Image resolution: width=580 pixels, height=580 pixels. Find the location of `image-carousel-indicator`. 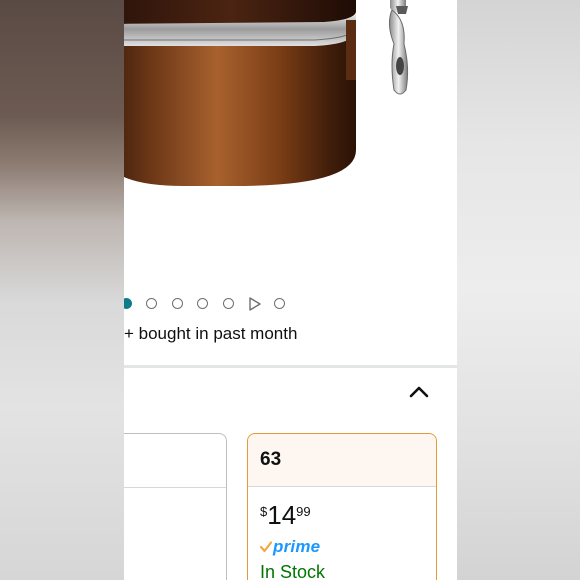

image-carousel-indicator is located at coordinates (290, 304).